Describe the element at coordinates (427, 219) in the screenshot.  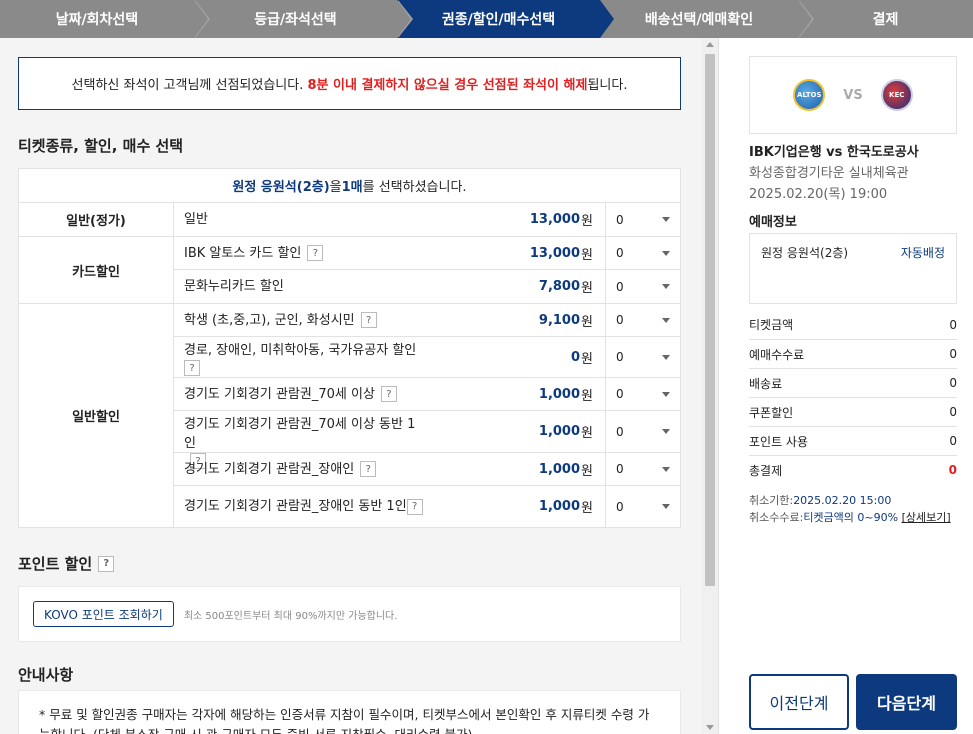
I see `ticket-row: 일반 13,000 원 0` at that location.